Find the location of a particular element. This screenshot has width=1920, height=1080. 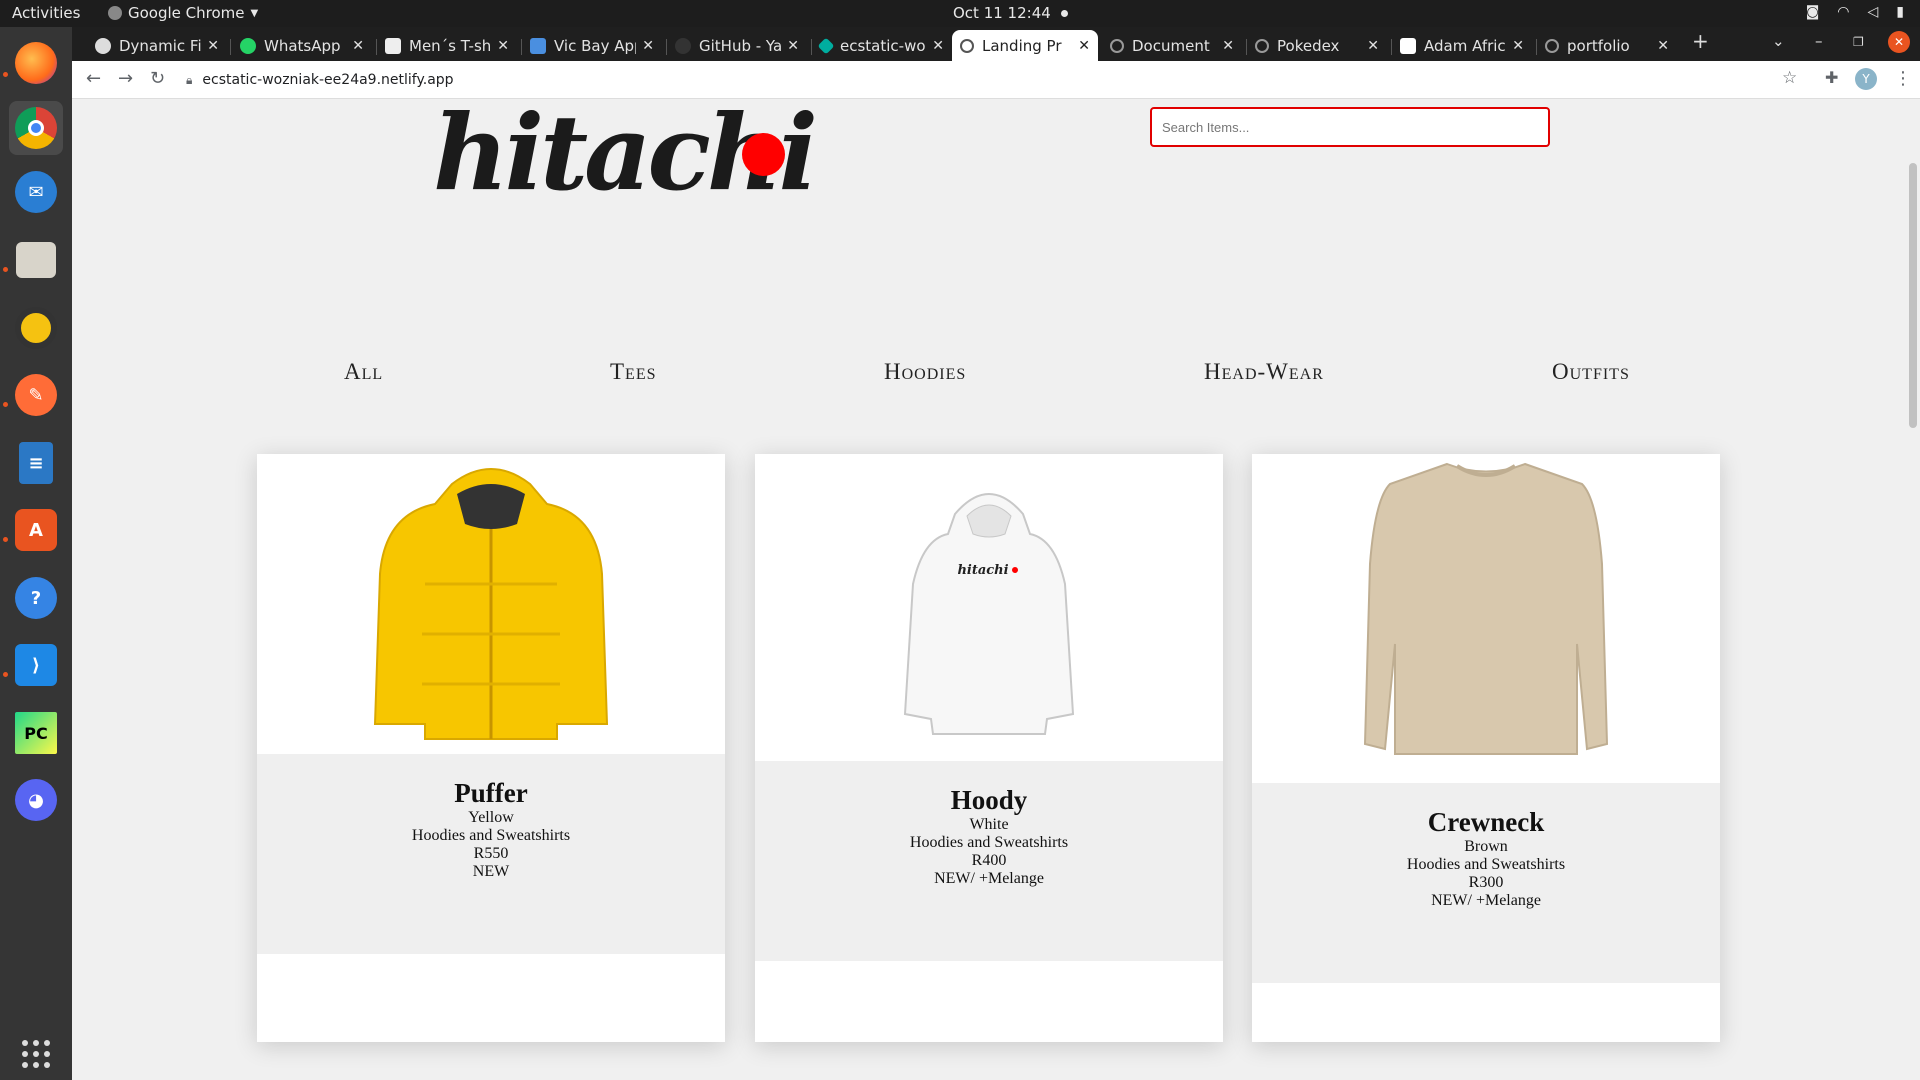

writer-icon: ≡ is located at coordinates (36, 463).